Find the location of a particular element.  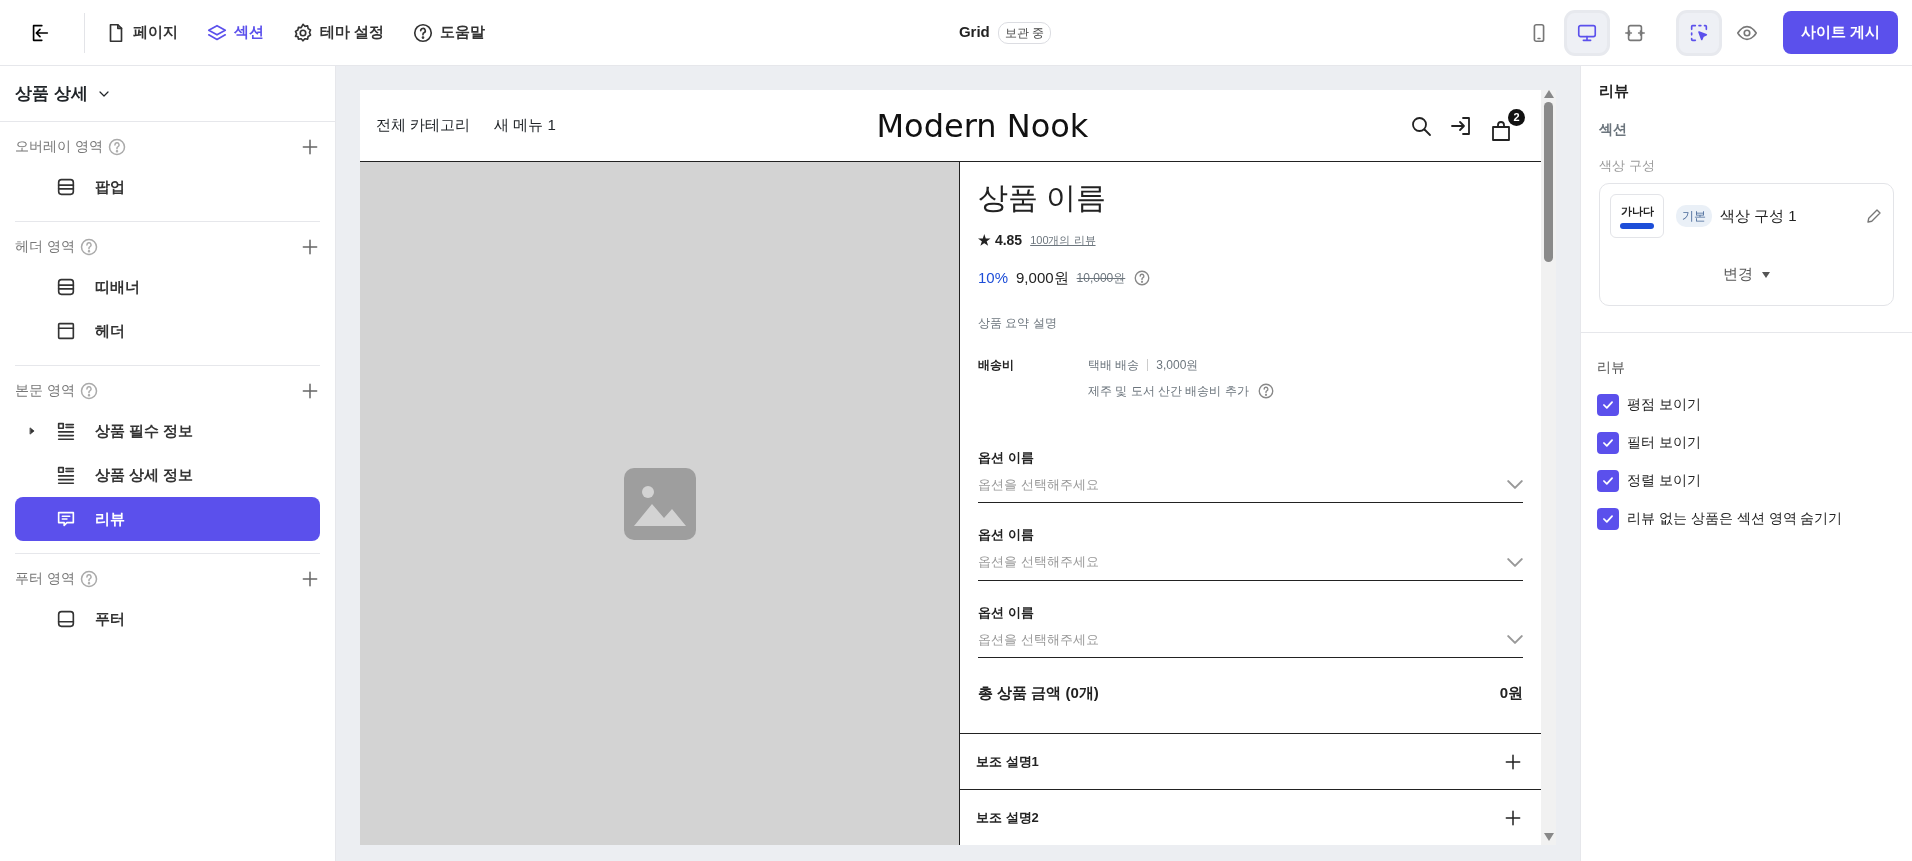

checkbox-label: 리뷰 없는 상품은 섹션 영역 숨기기 is located at coordinates (1735, 518).